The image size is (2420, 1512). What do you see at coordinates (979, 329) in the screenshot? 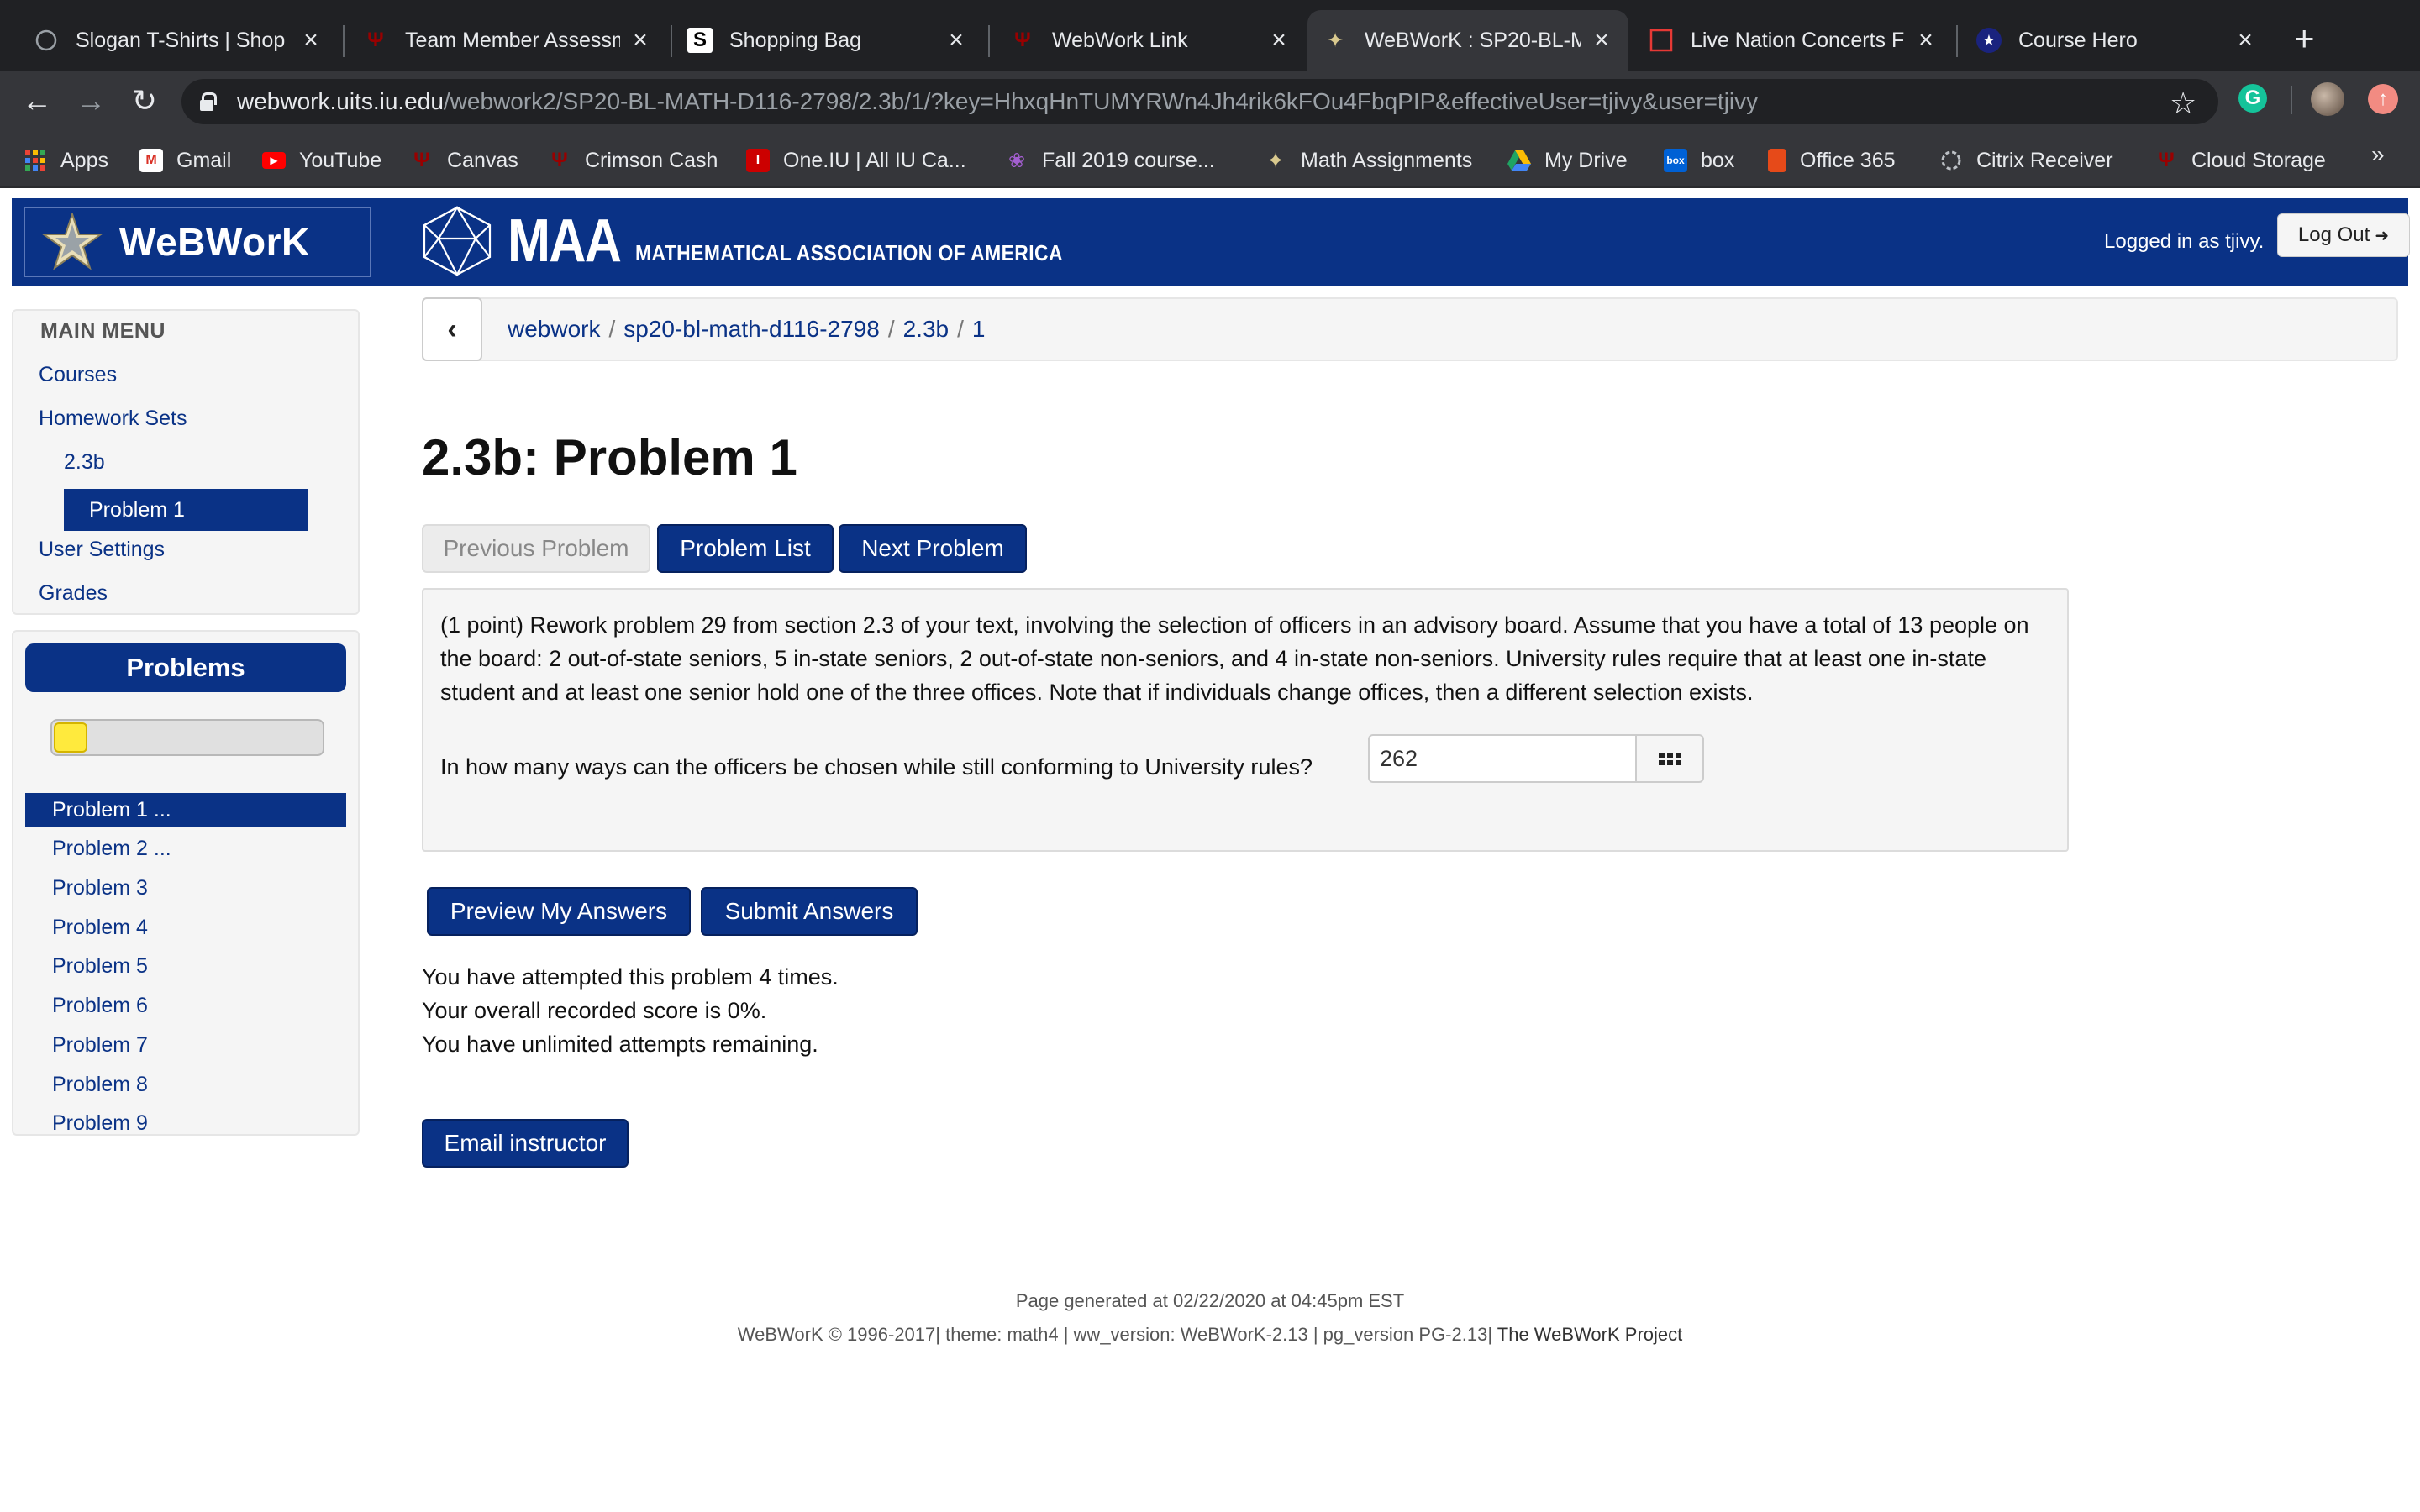
I see `breadcrumb-problem: 1` at bounding box center [979, 329].